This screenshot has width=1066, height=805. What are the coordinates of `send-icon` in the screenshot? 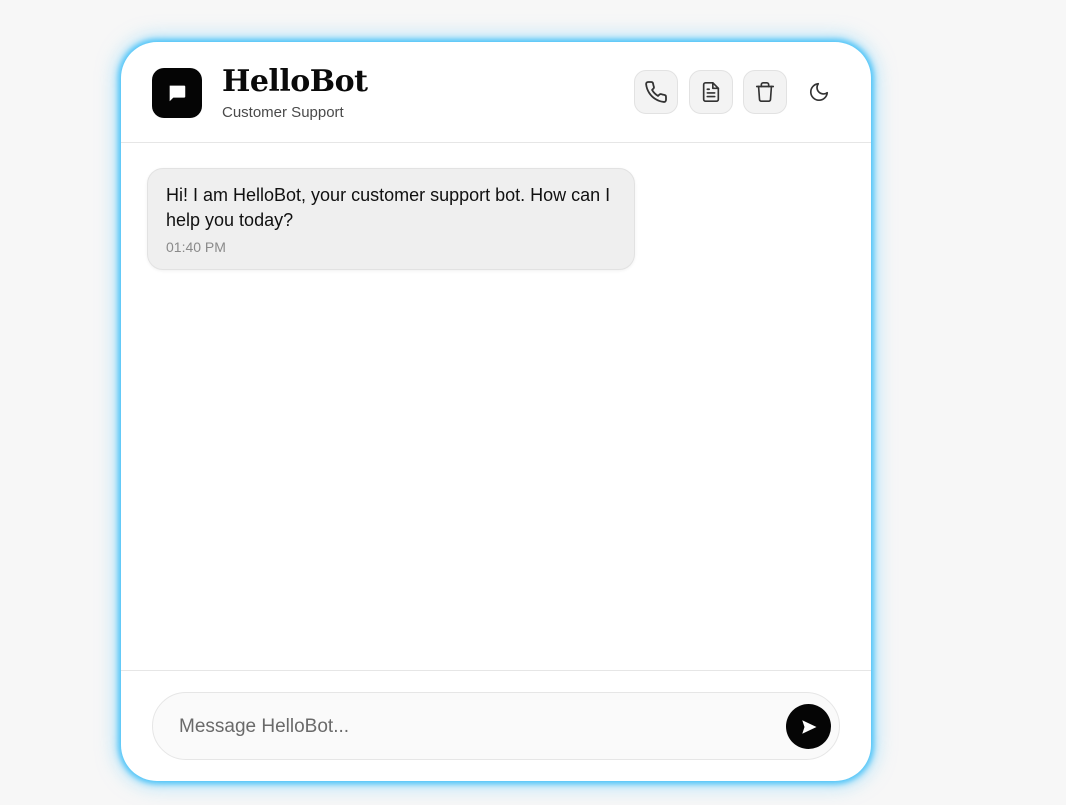 It's located at (809, 727).